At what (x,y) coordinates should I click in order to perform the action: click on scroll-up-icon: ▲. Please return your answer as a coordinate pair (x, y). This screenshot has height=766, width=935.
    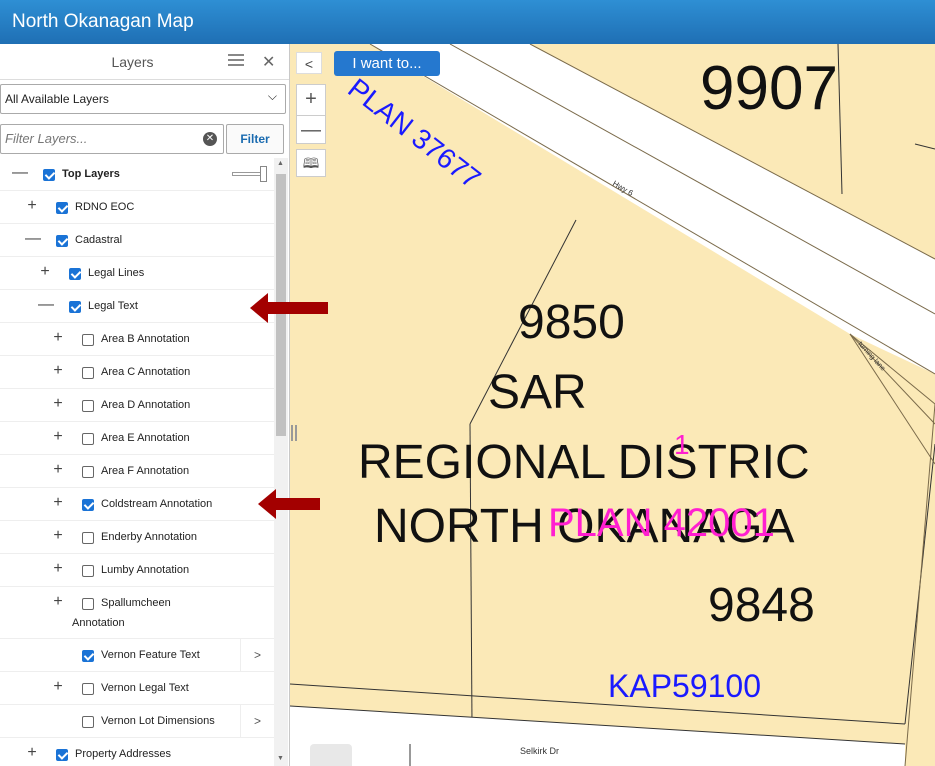
    Looking at the image, I should click on (280, 163).